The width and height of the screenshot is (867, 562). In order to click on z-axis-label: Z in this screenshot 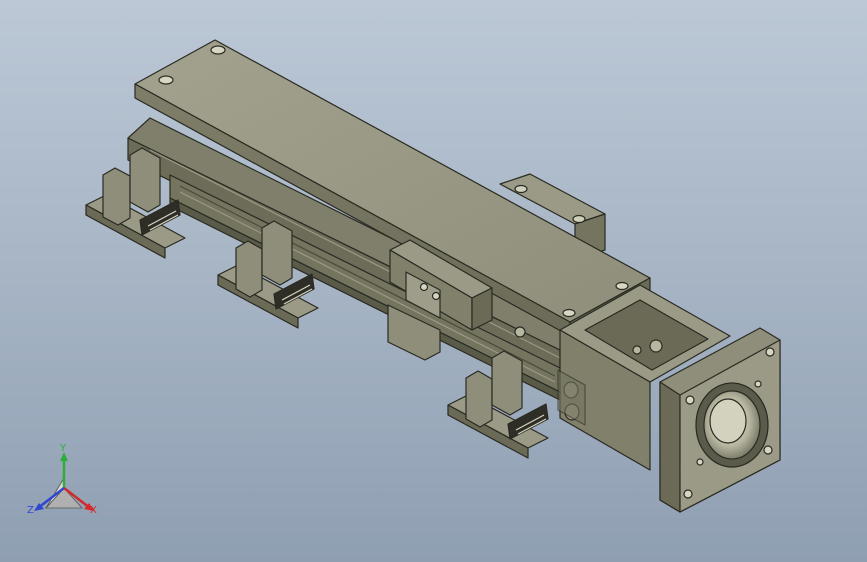, I will do `click(30, 510)`.